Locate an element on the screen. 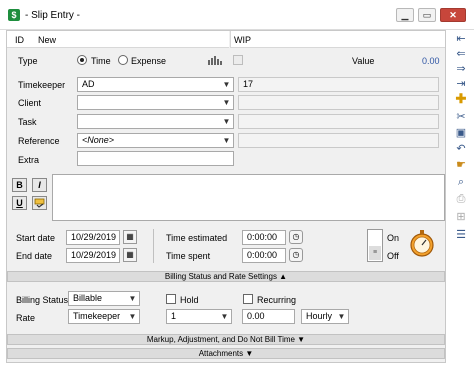  calculator-icon is located at coordinates (215, 60).